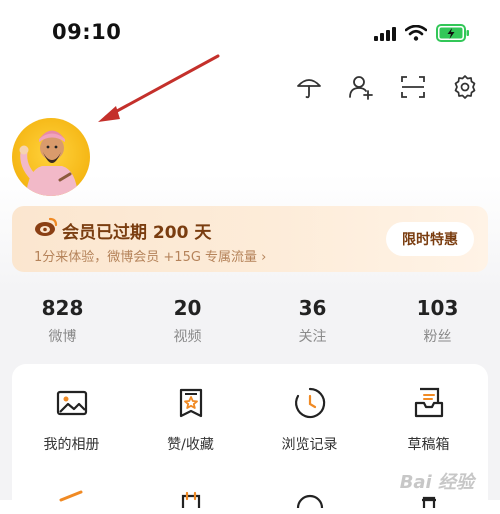 This screenshot has height=514, width=500. What do you see at coordinates (187, 321) in the screenshot?
I see `stat-videos: 20 视频` at bounding box center [187, 321].